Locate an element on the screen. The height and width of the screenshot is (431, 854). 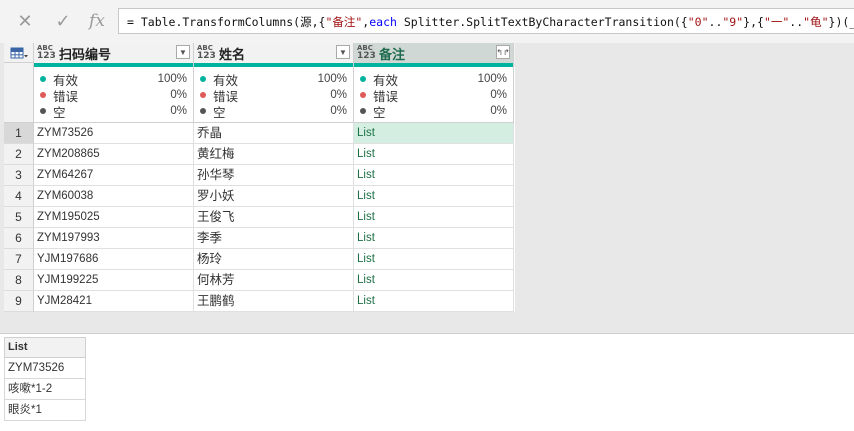
table-row: 9 YJM28421 王鹏鹤 List is located at coordinates (259, 301).